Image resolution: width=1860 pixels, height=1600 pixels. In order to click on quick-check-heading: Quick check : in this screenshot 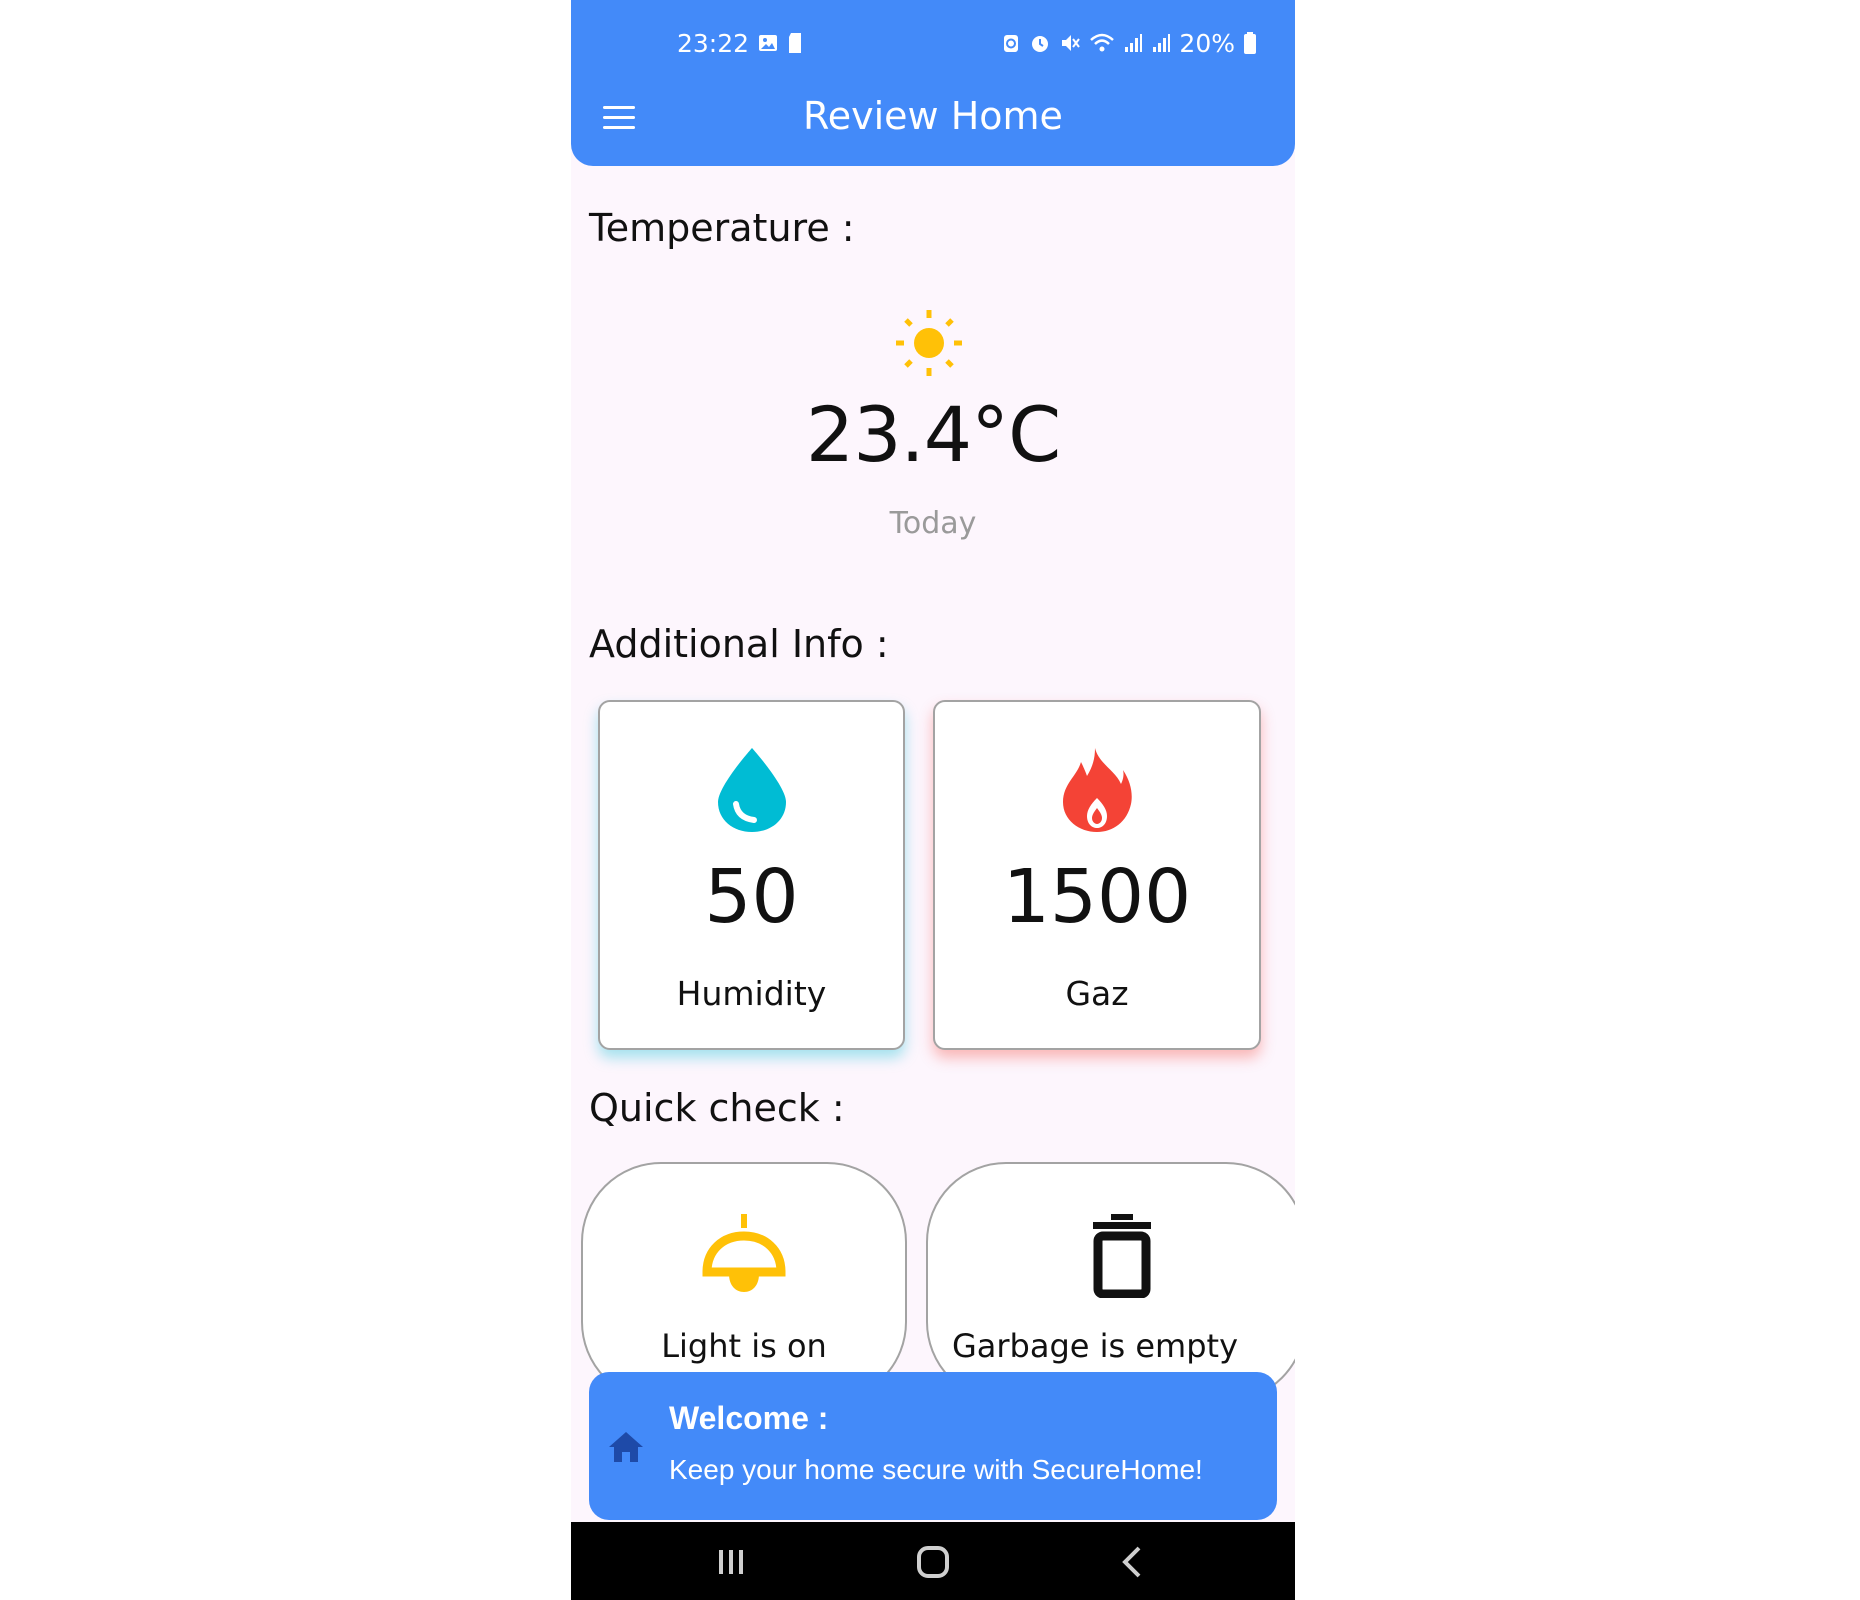, I will do `click(717, 1108)`.